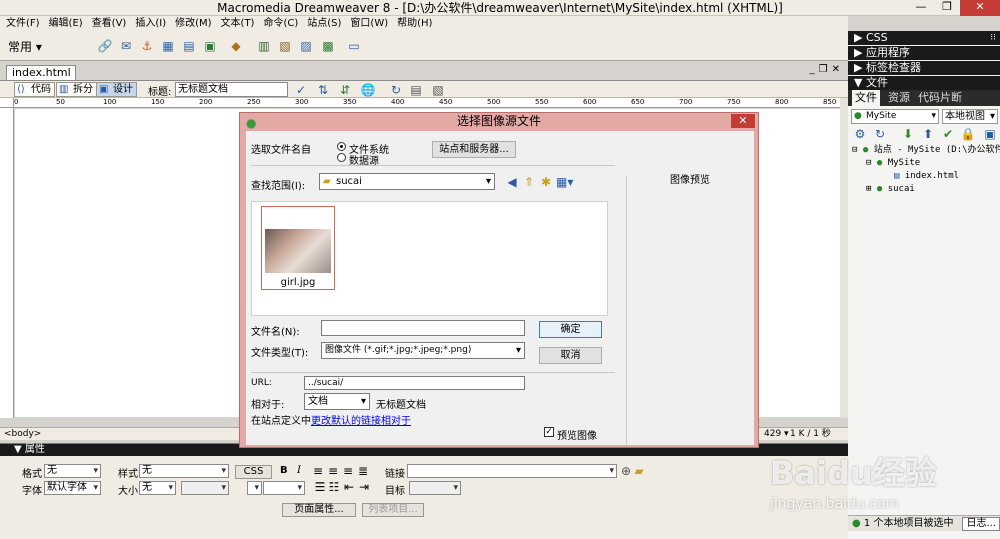 The height and width of the screenshot is (539, 1000). I want to click on files-panel-header: ▼ 文件, so click(924, 83).